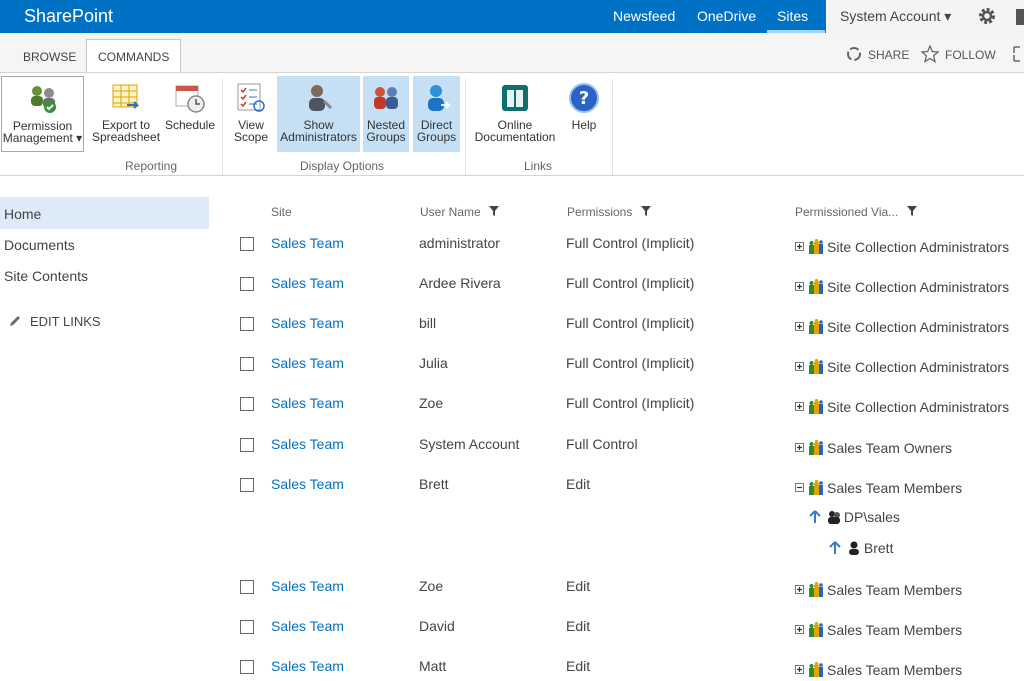  I want to click on group-separator, so click(612, 127).